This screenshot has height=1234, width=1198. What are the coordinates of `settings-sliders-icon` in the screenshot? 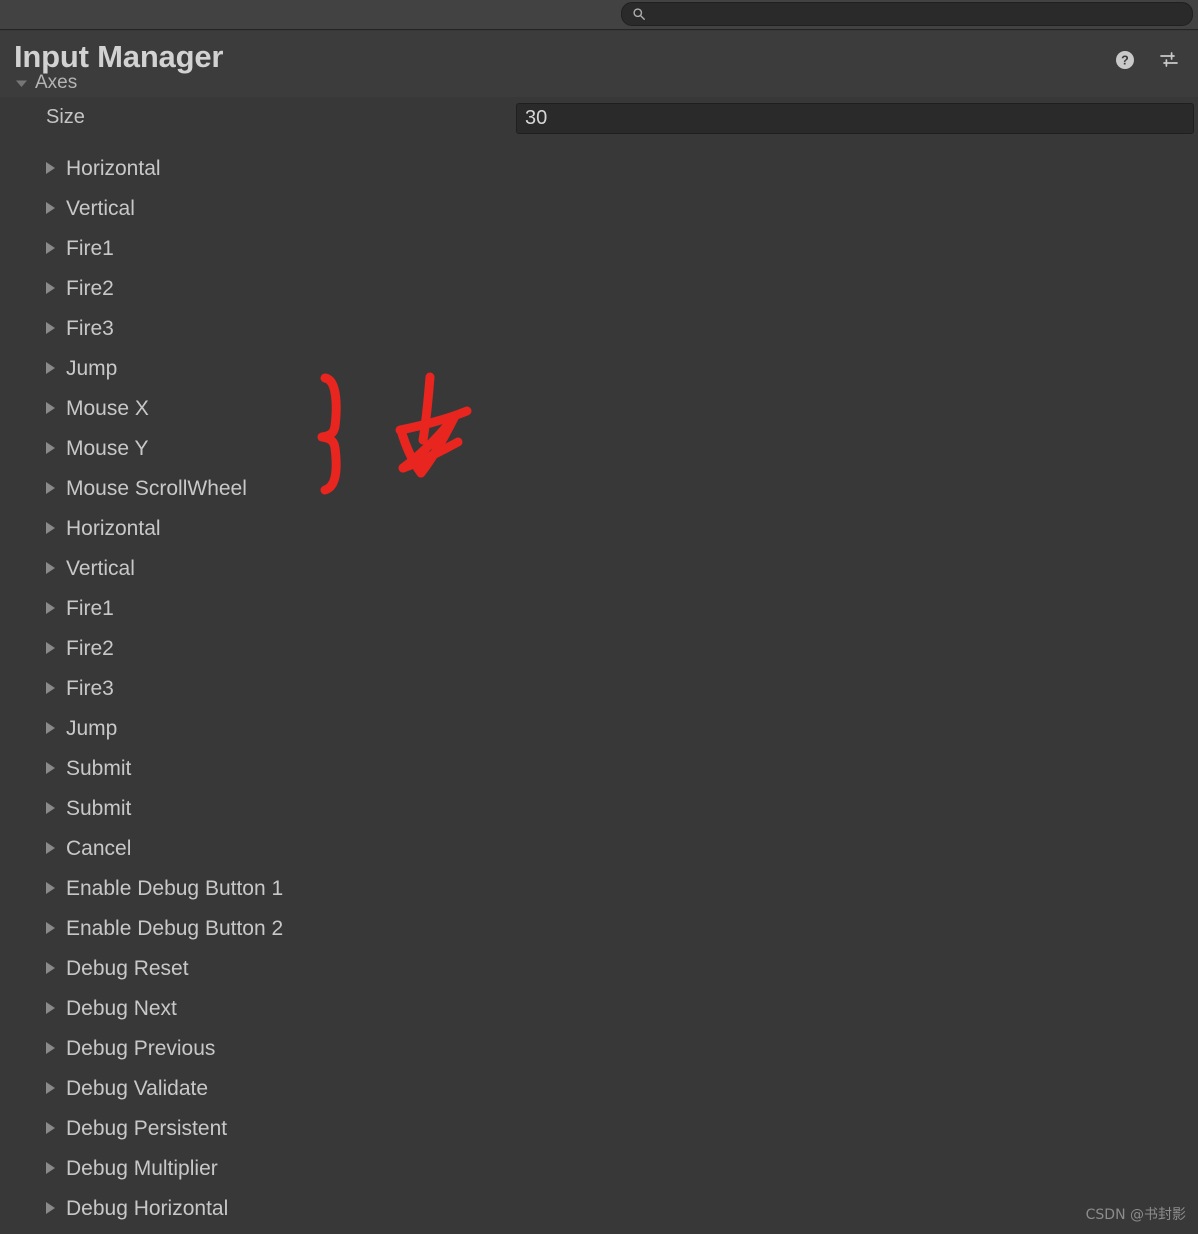 It's located at (1169, 59).